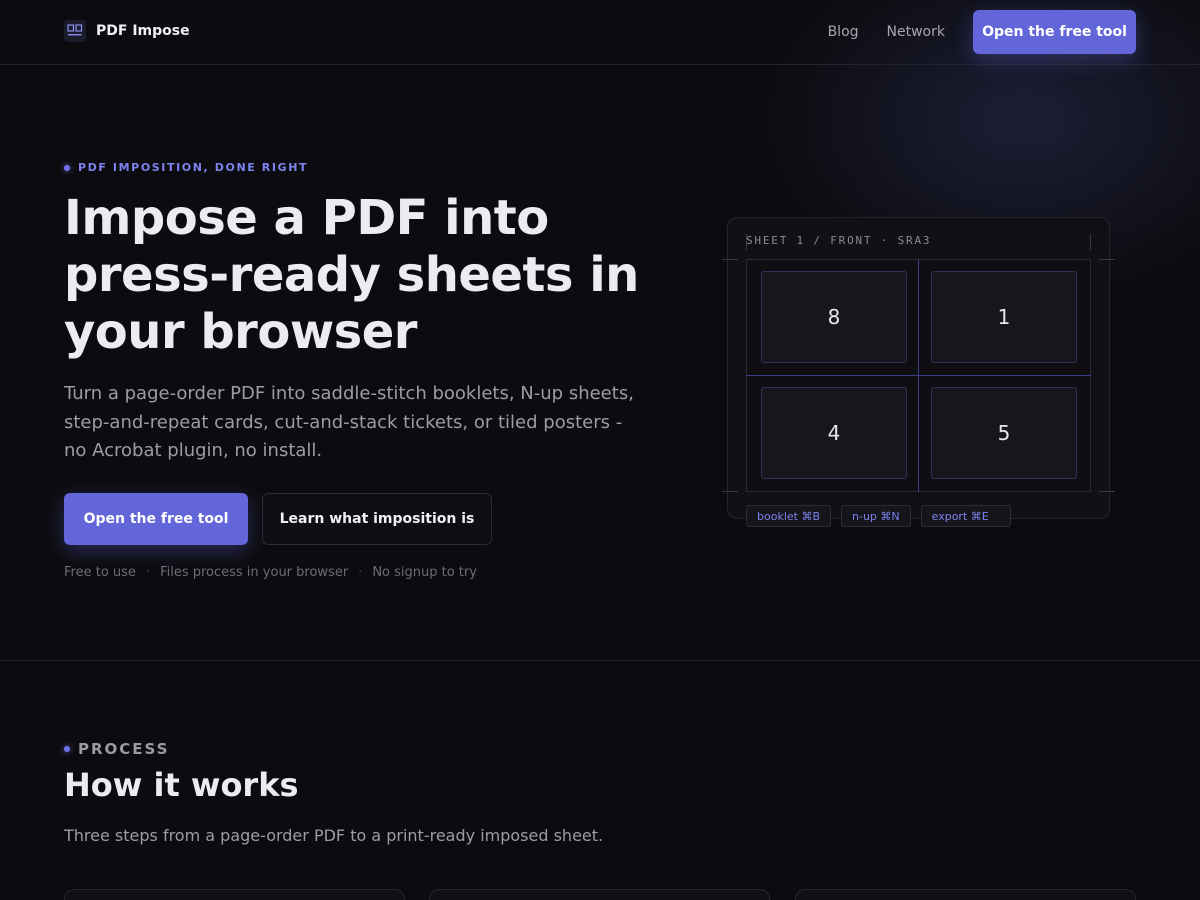 Image resolution: width=1200 pixels, height=900 pixels. Describe the element at coordinates (156, 519) in the screenshot. I see `hero-open-tool-button: Open the free tool` at that location.